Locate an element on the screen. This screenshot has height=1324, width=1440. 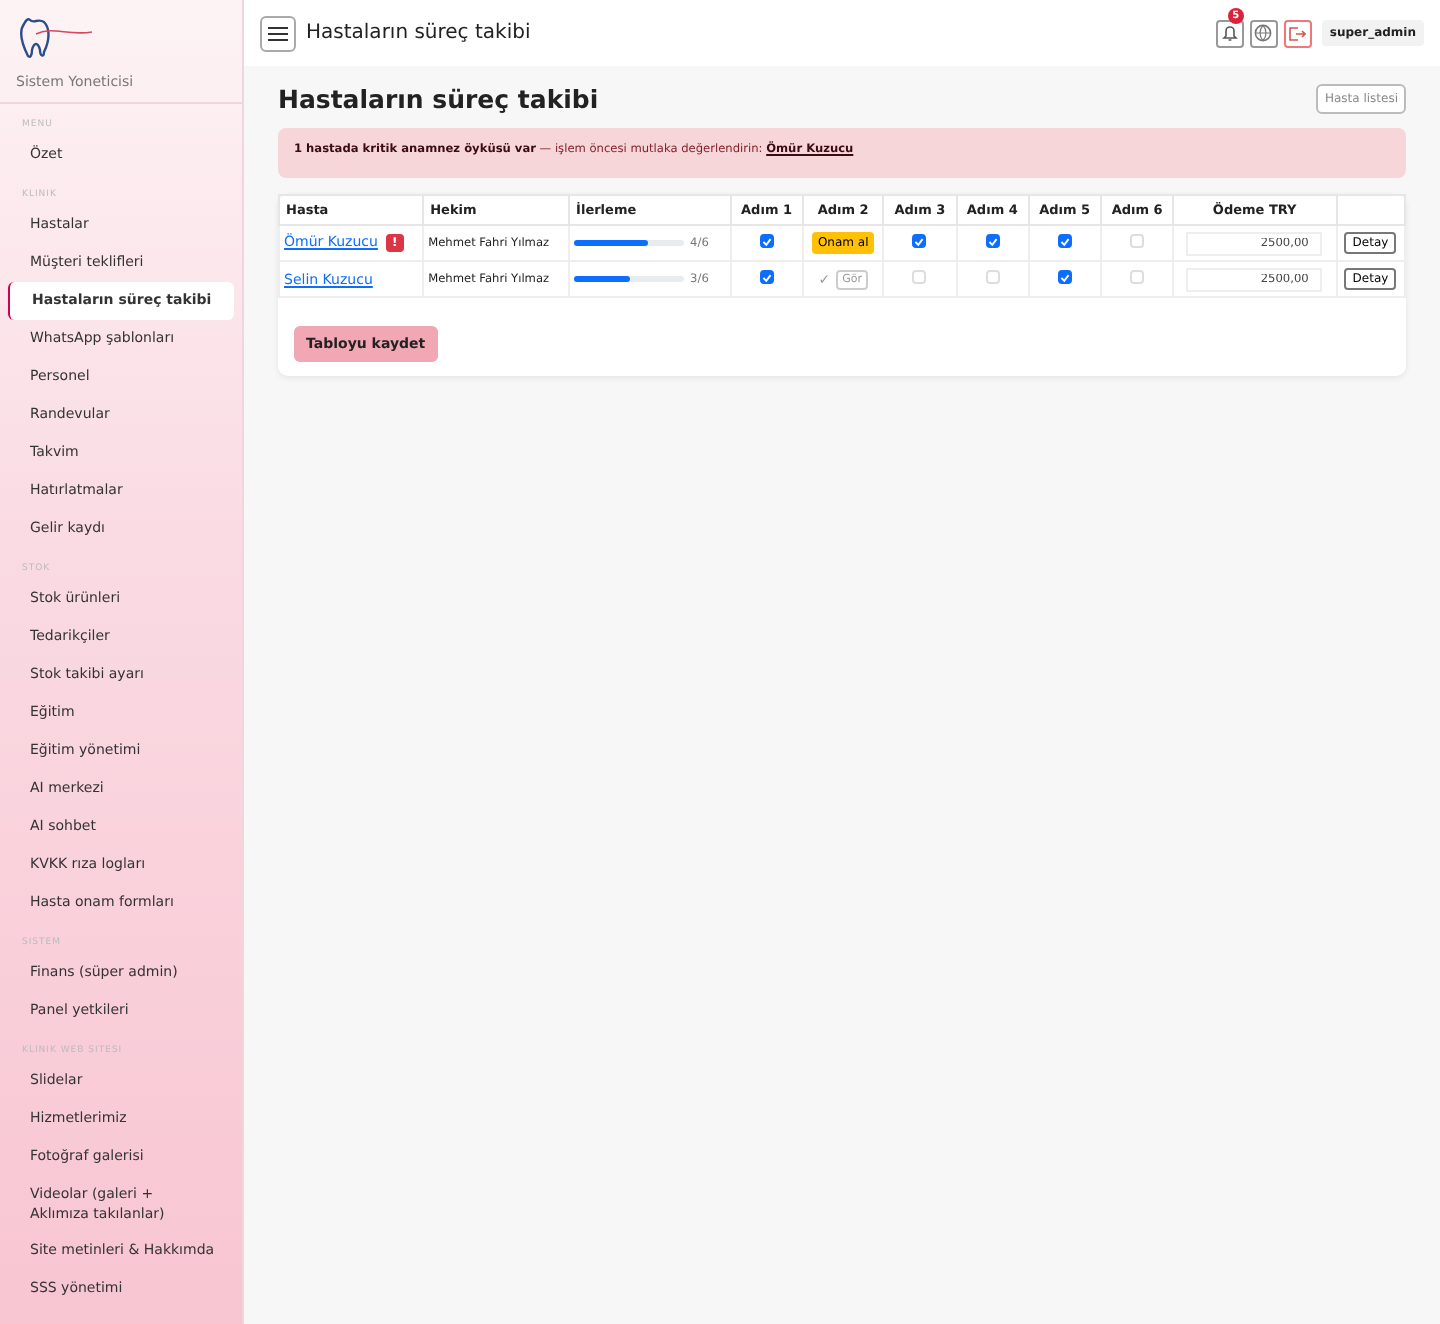
menu-button is located at coordinates (278, 33).